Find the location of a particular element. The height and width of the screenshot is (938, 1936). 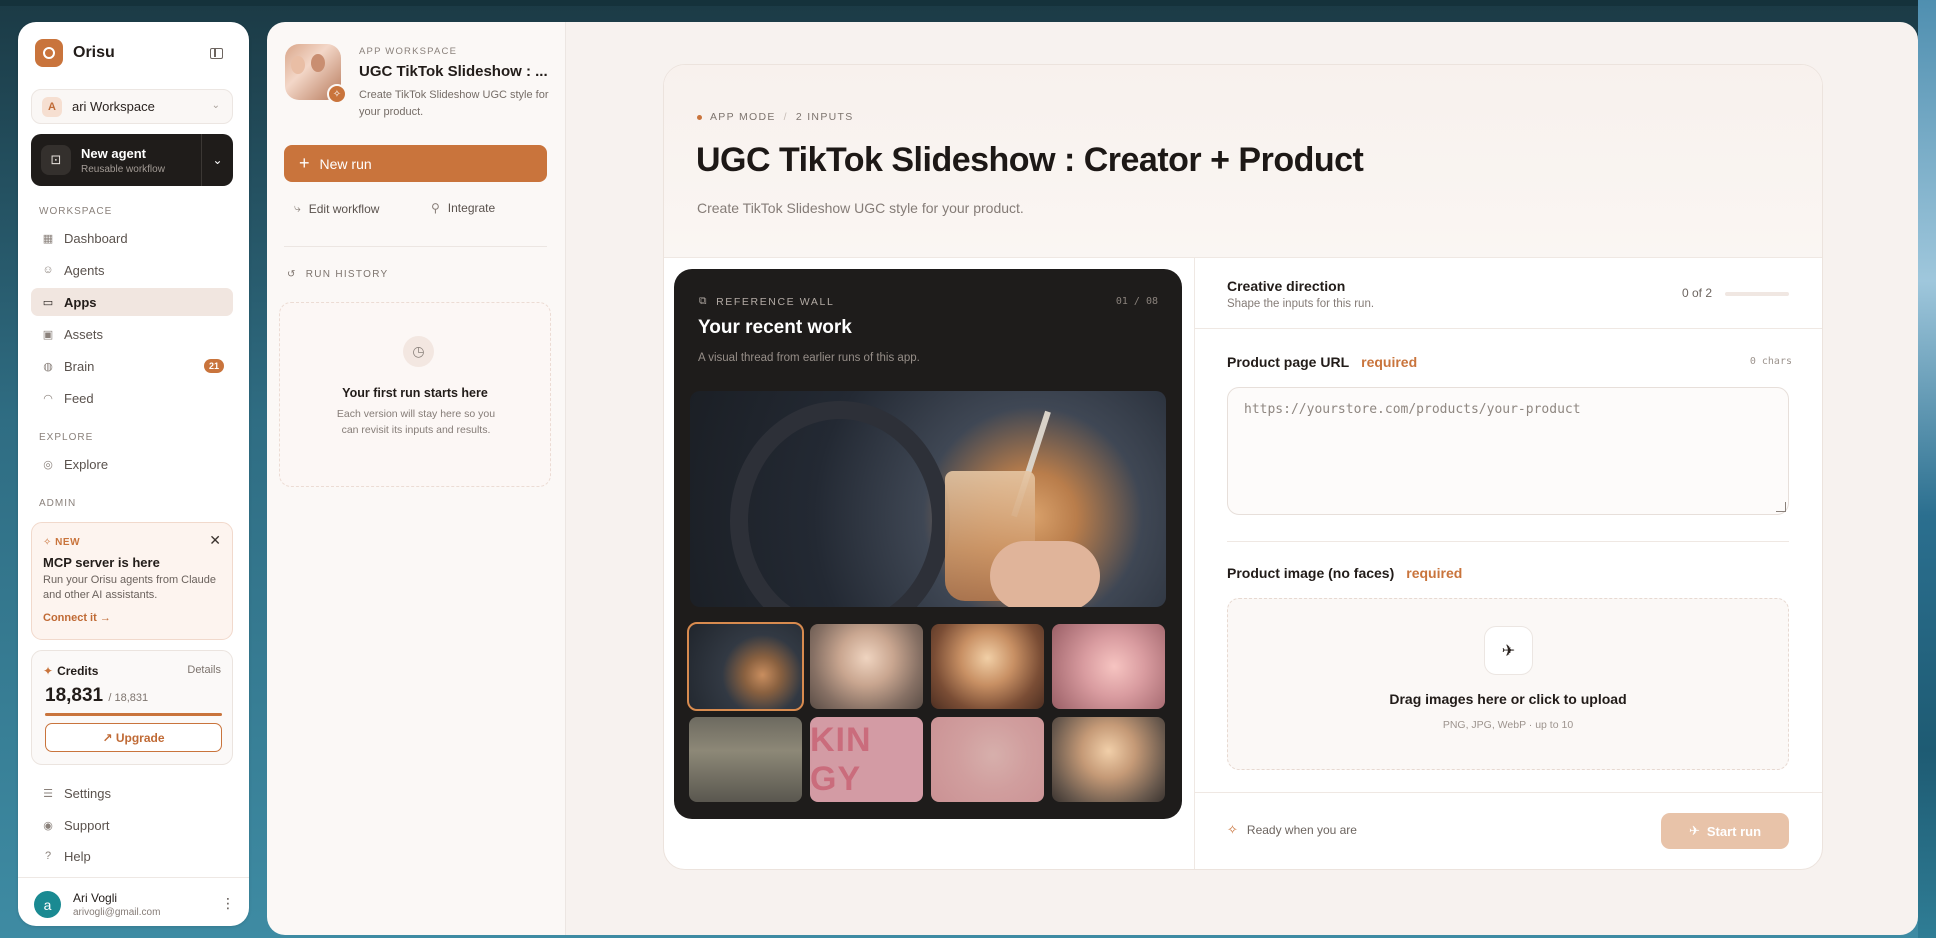

sidebar-item-apps: ▭ Apps is located at coordinates (132, 302).